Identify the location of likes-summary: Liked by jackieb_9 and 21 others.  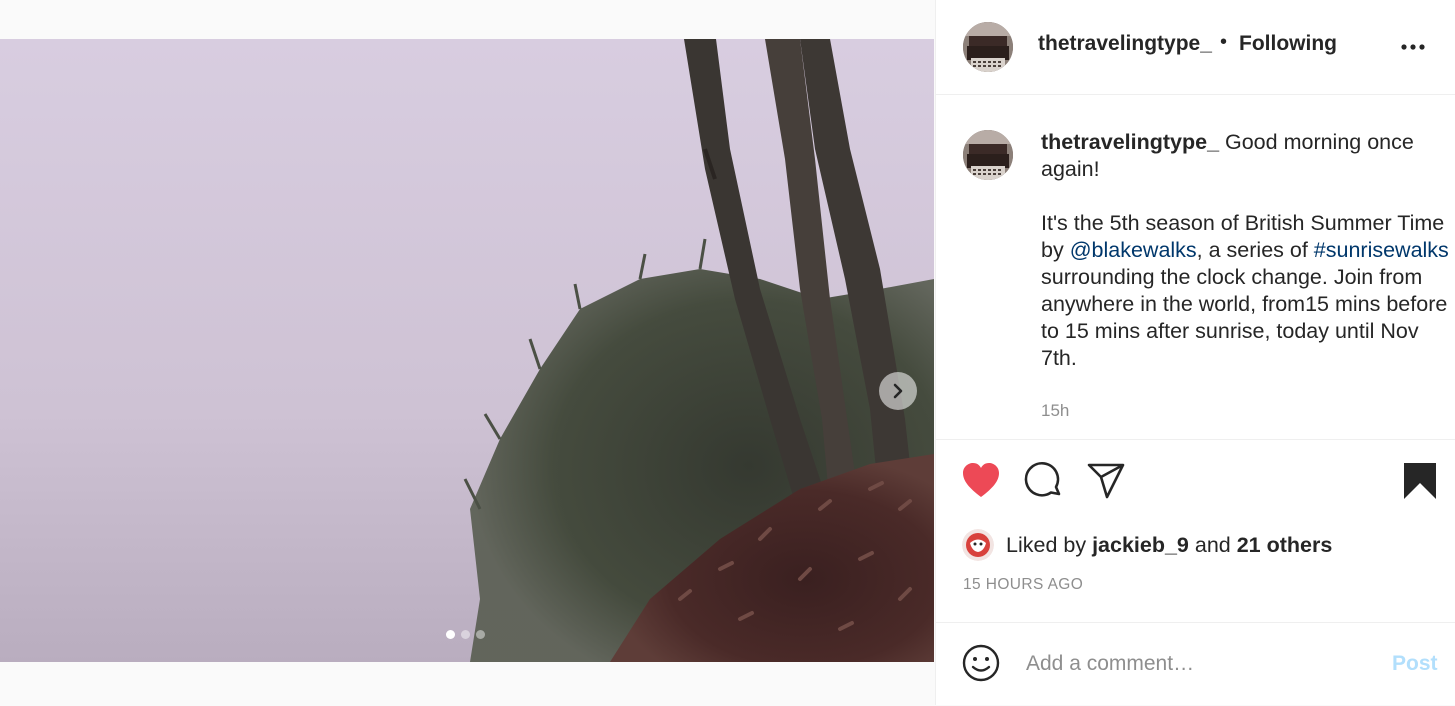
(1147, 545).